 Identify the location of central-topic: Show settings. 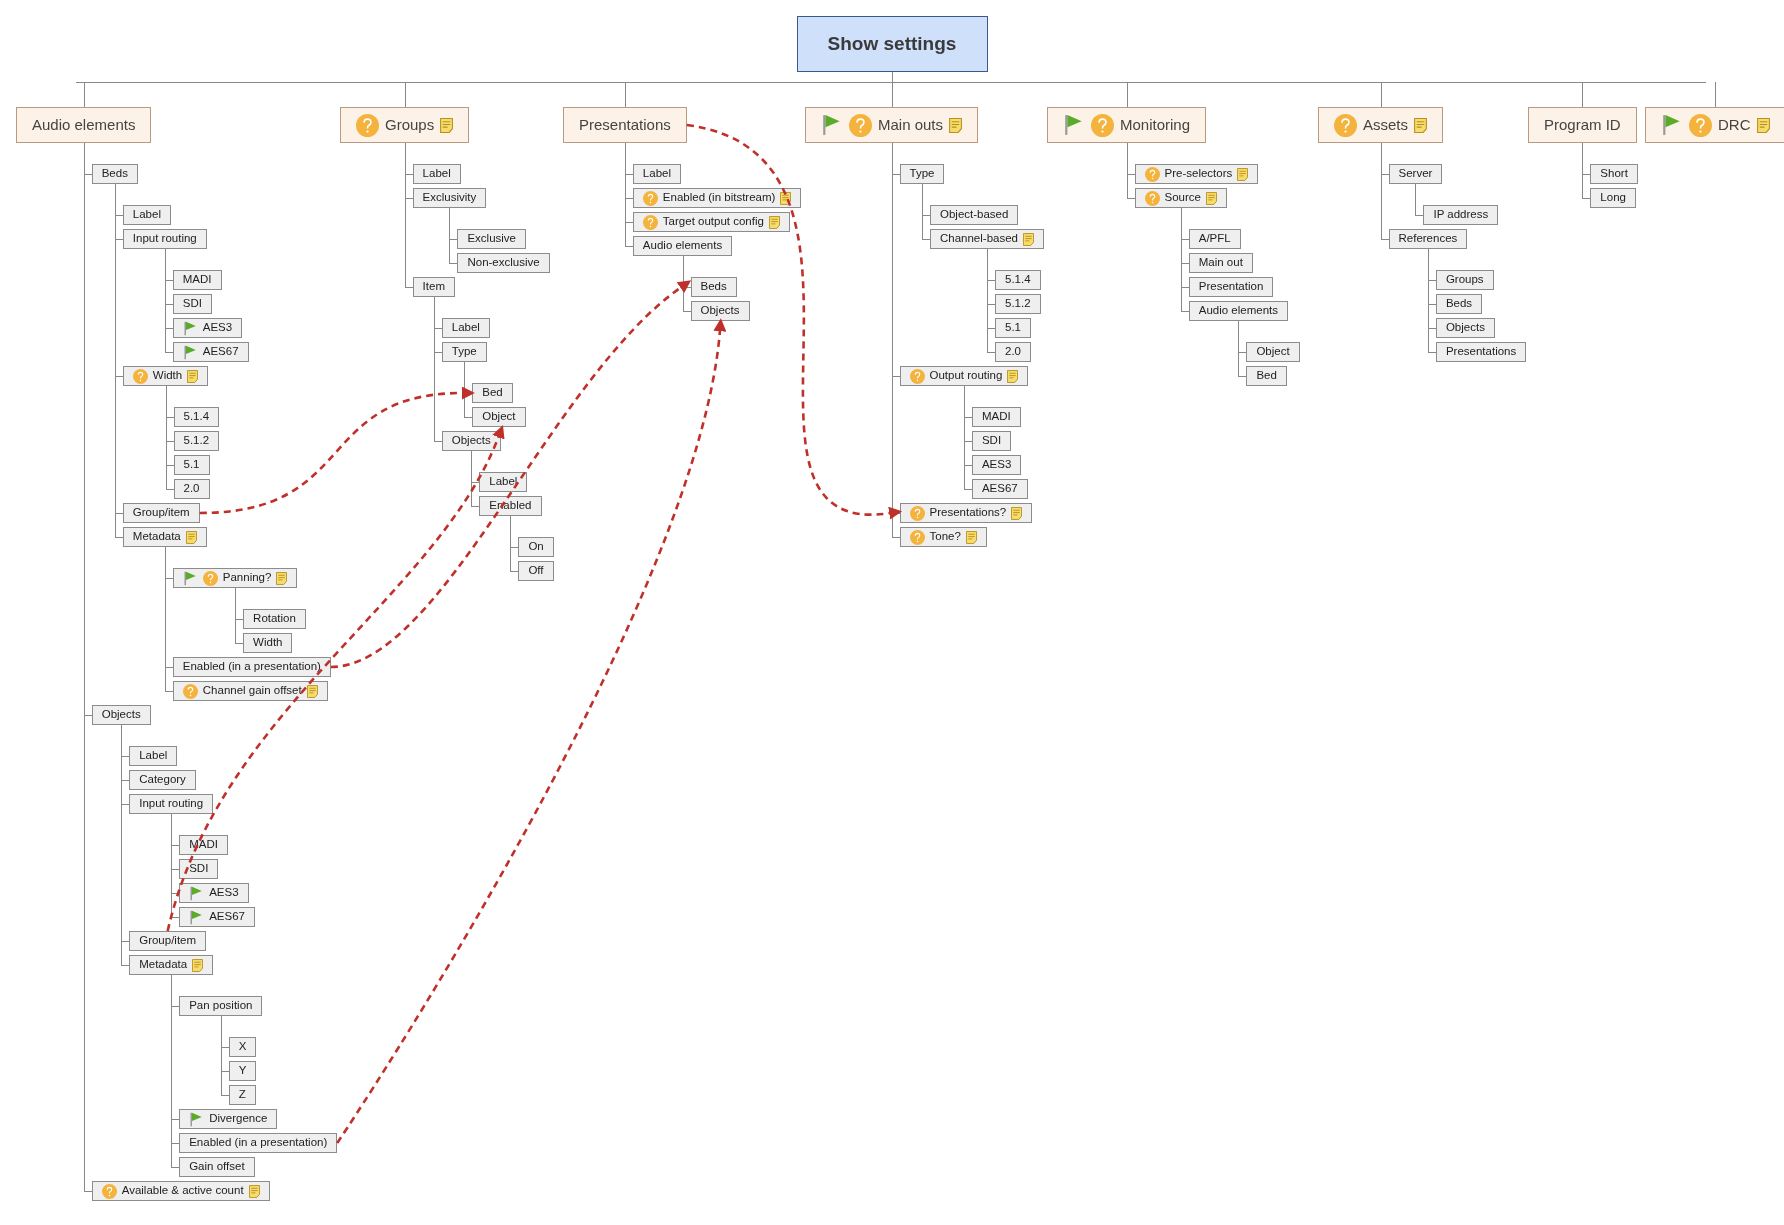
(892, 44).